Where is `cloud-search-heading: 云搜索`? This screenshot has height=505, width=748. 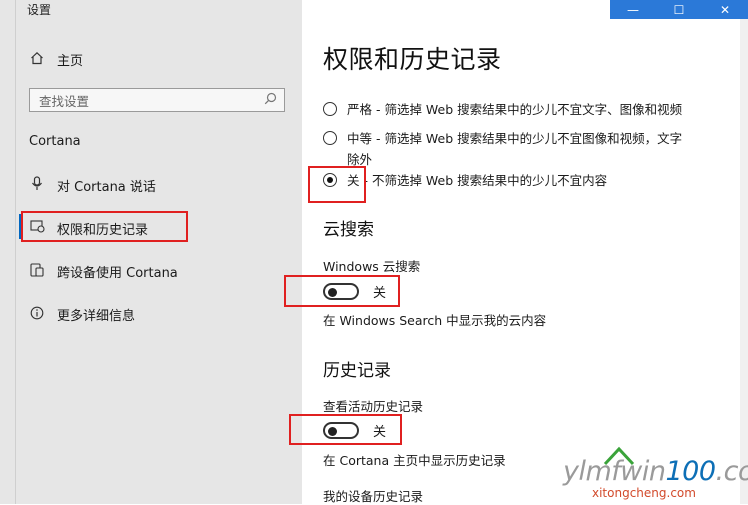
cloud-search-heading: 云搜索 is located at coordinates (348, 230).